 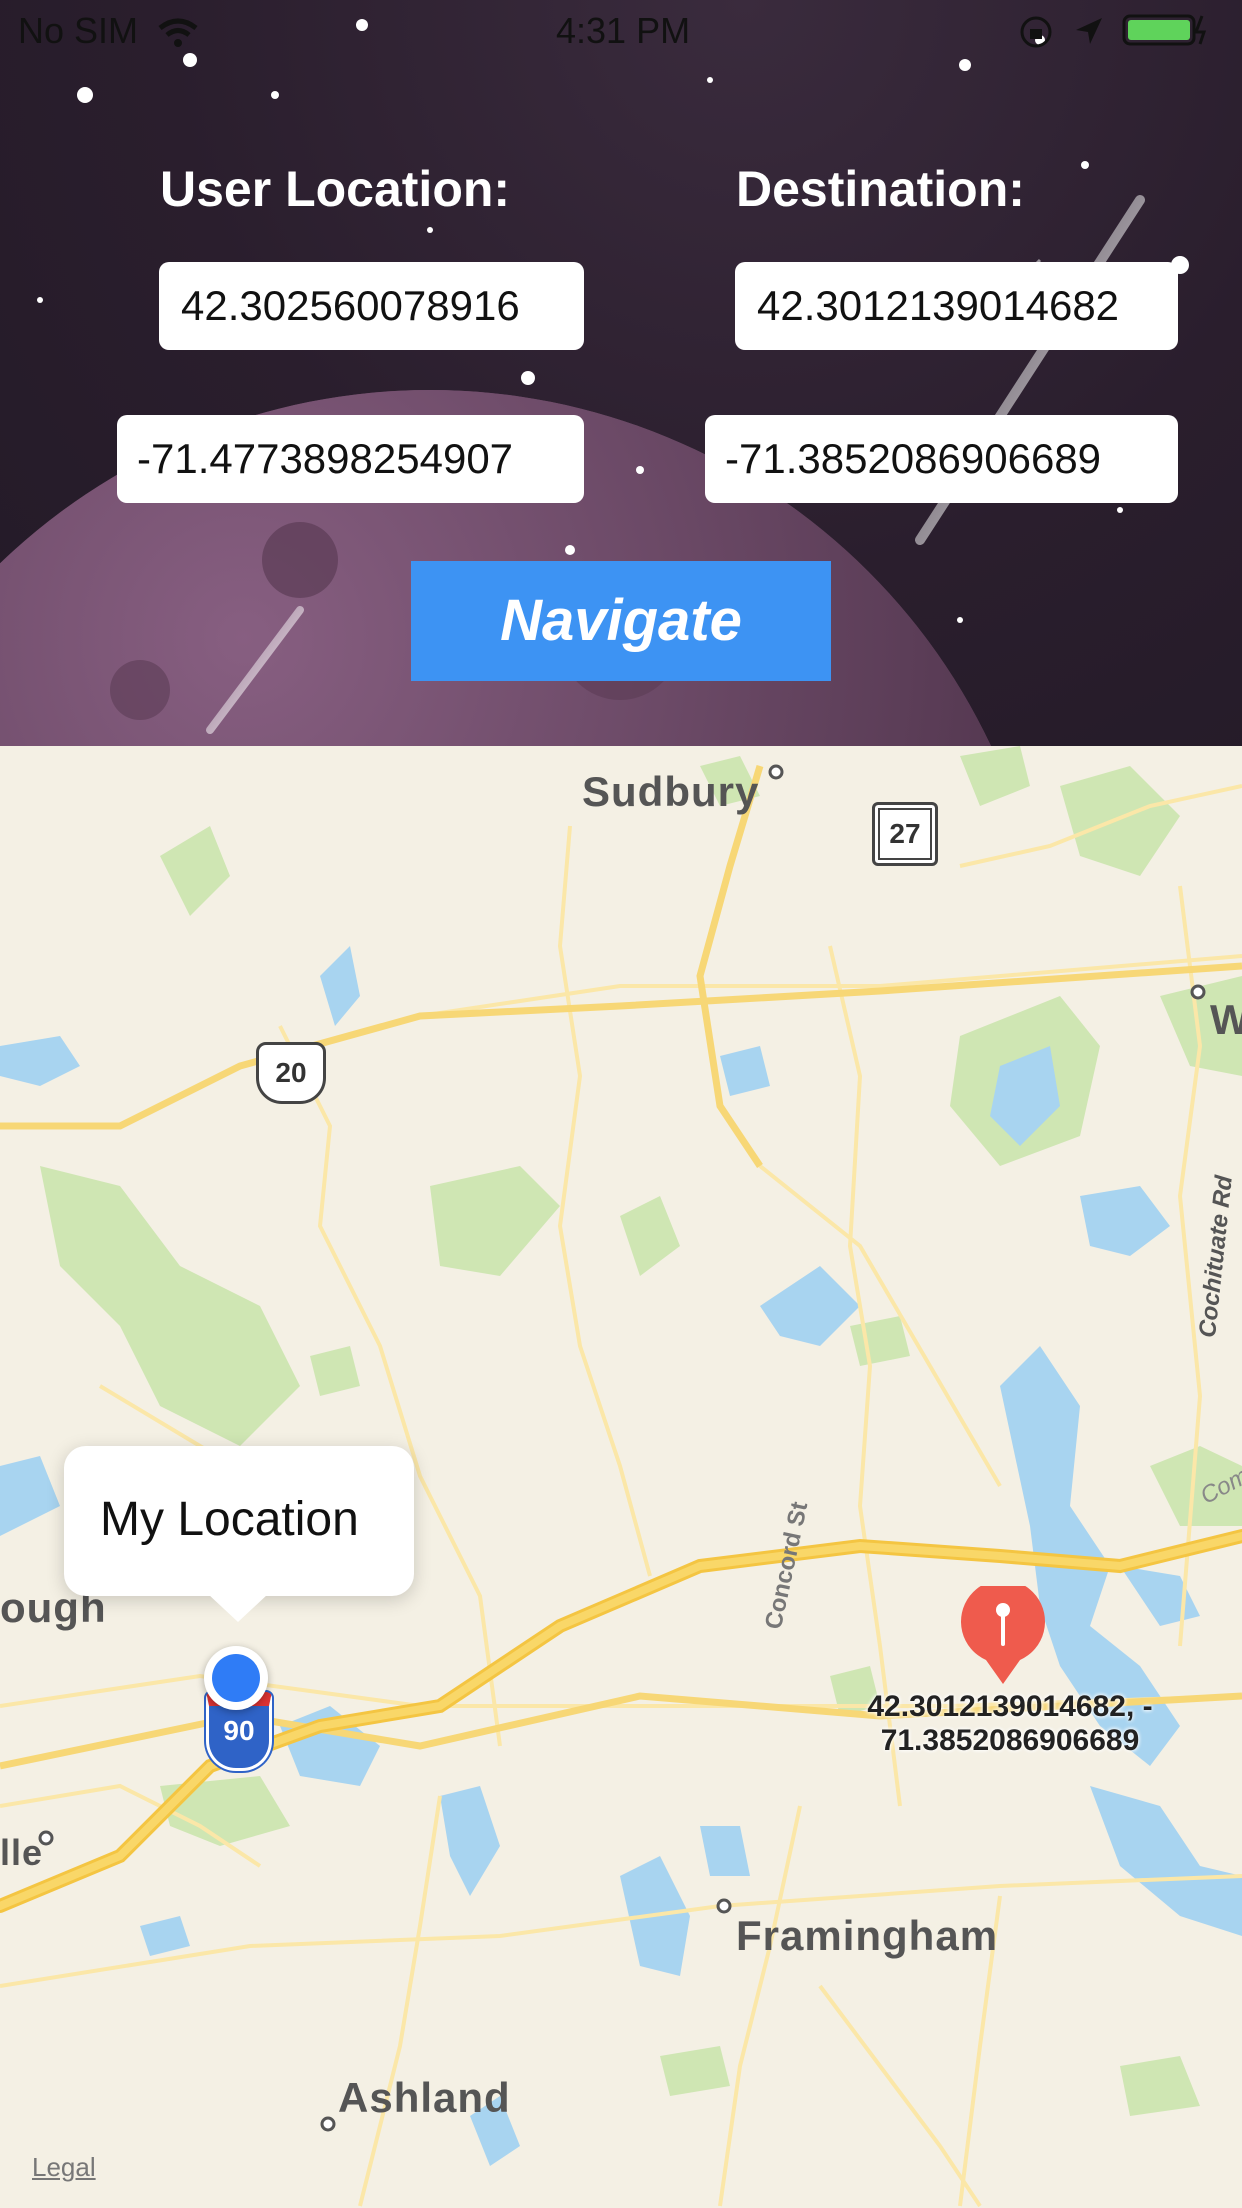 I want to click on pin-label-line-1: 42.3012139014682, -, so click(x=1010, y=1706).